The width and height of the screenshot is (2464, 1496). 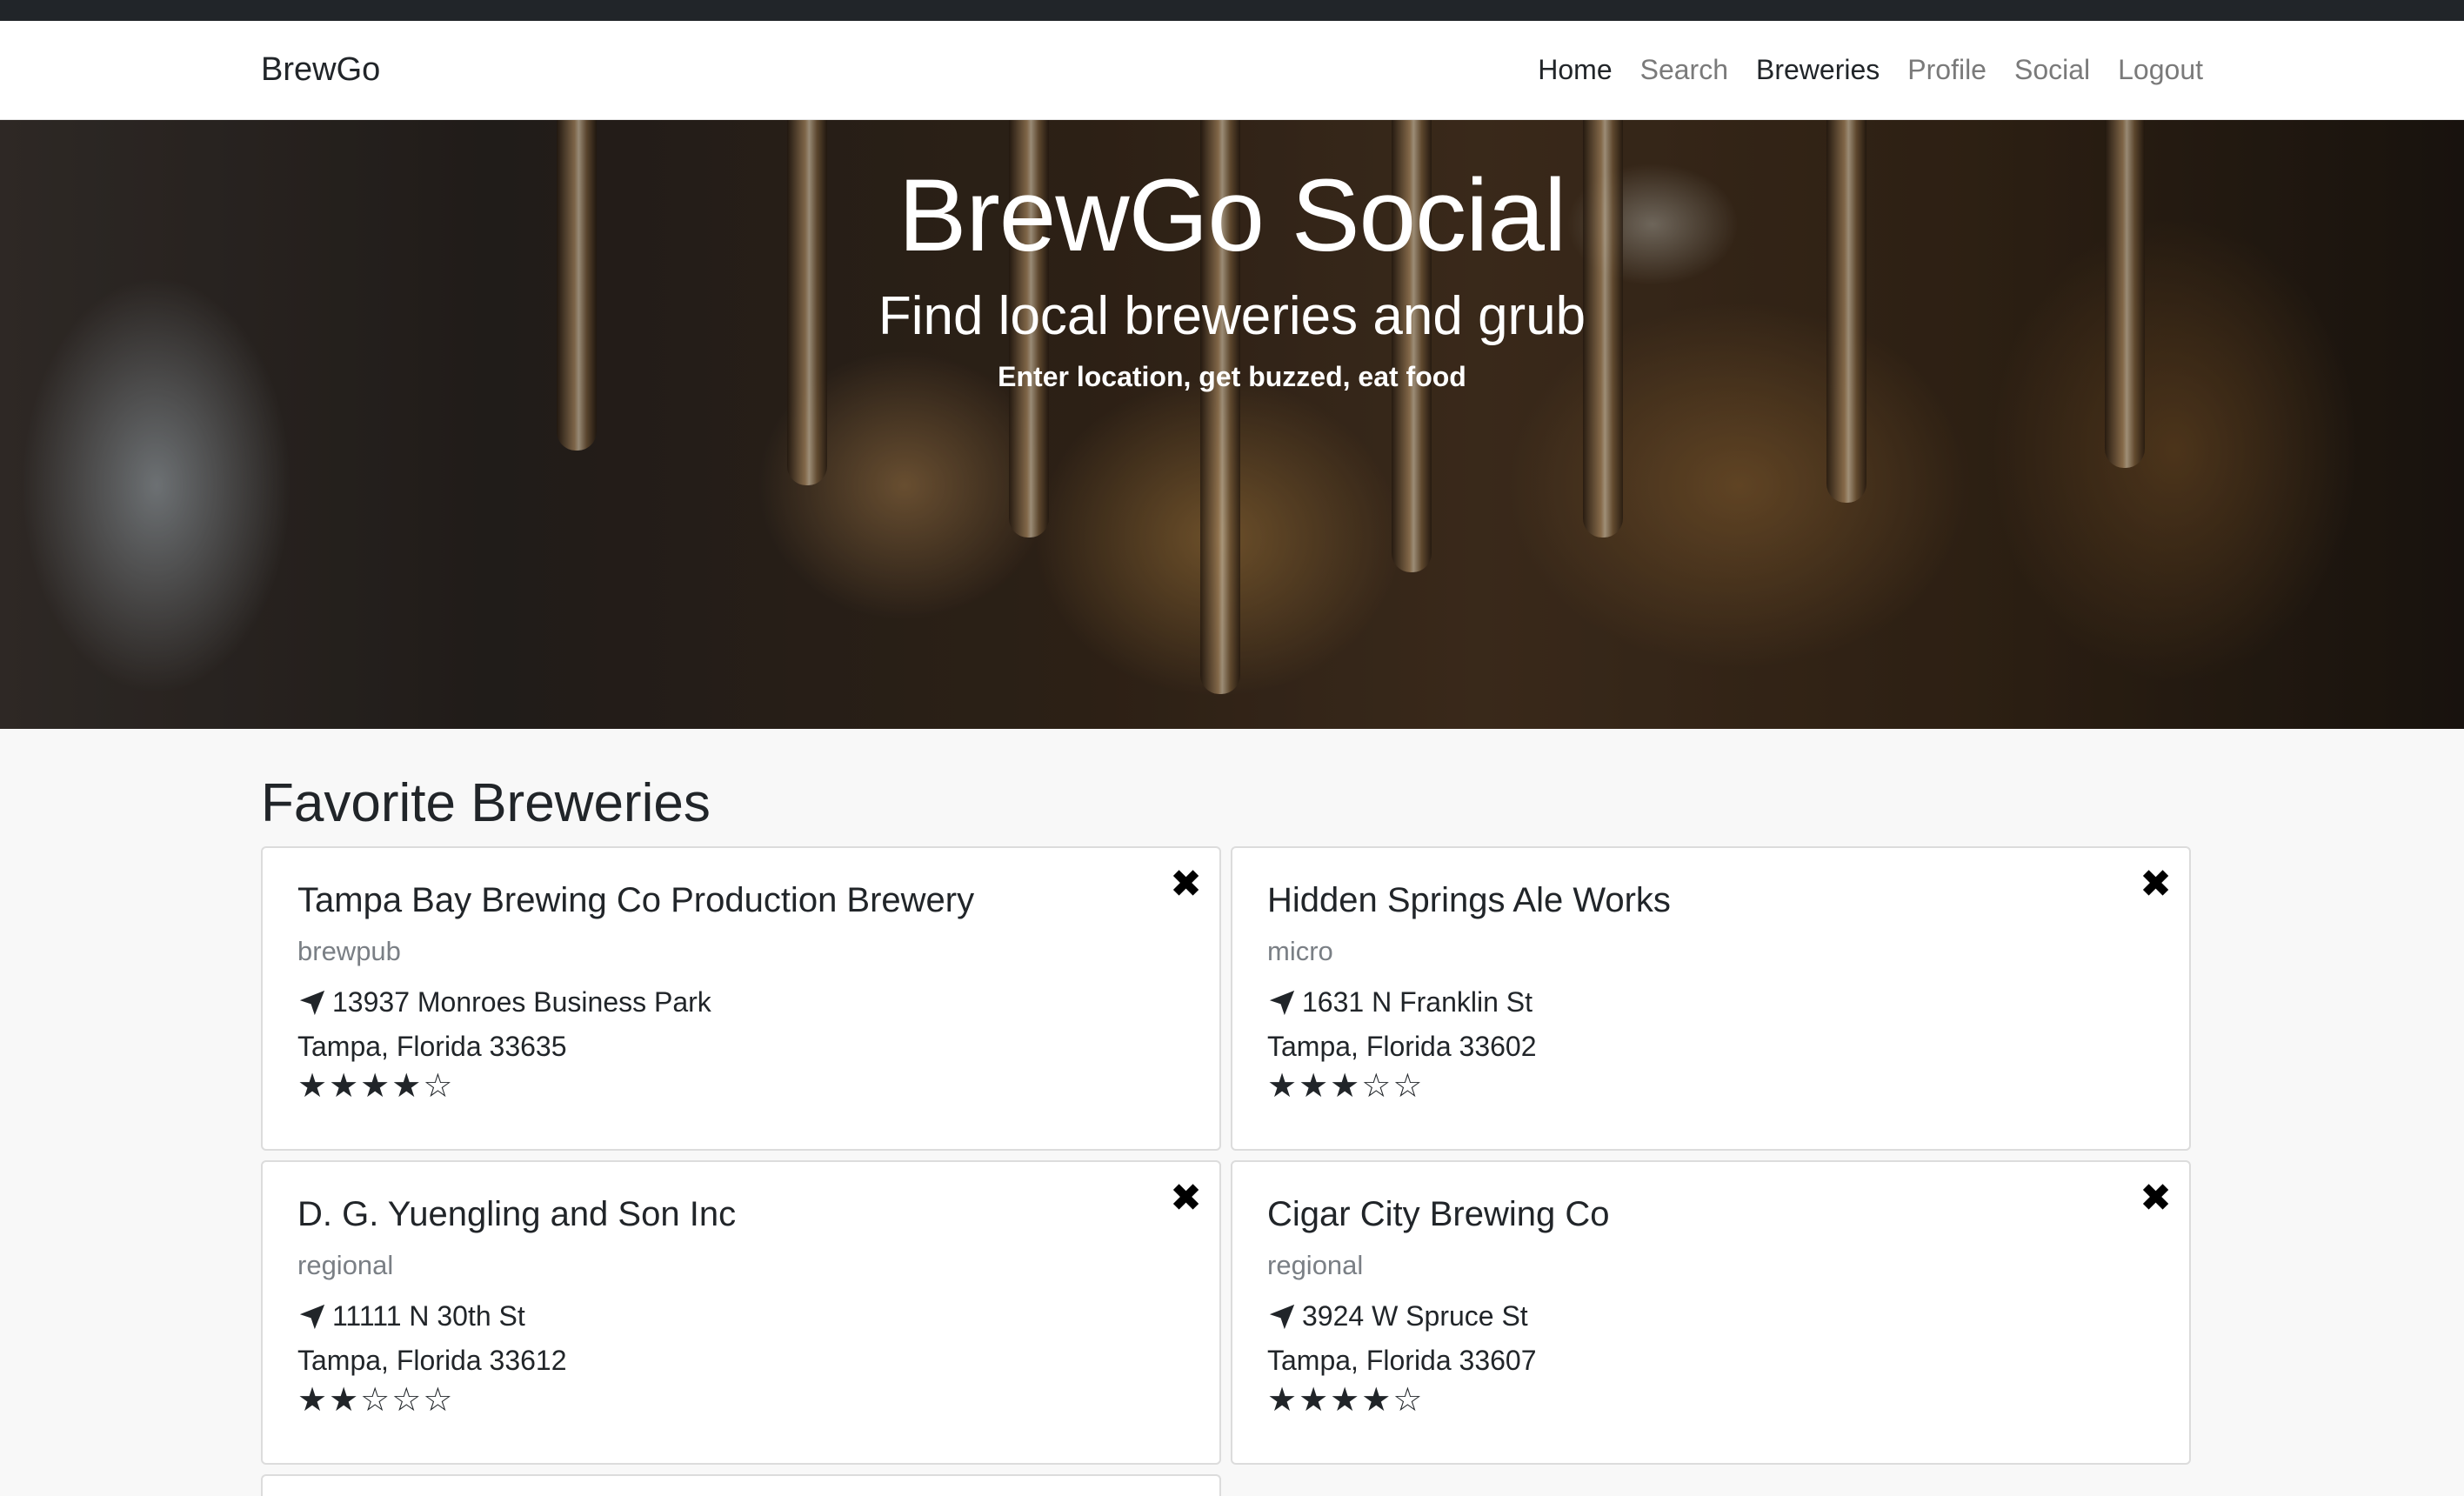 What do you see at coordinates (428, 1316) in the screenshot?
I see `brewery-street-text: 11111 N 30th St` at bounding box center [428, 1316].